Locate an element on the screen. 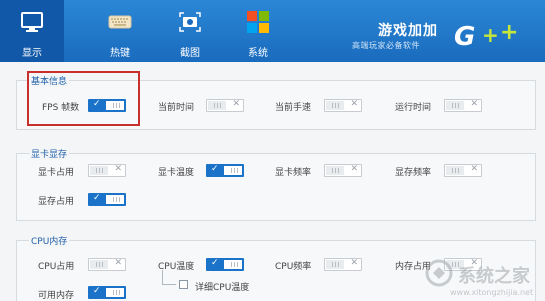 Image resolution: width=545 pixels, height=301 pixels. item-gpu-temp-label: 显卡温度 is located at coordinates (176, 173).